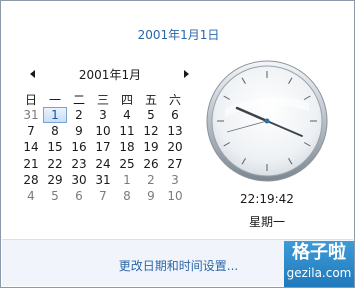 The image size is (355, 288). I want to click on weekday-label: 日, so click(30, 100).